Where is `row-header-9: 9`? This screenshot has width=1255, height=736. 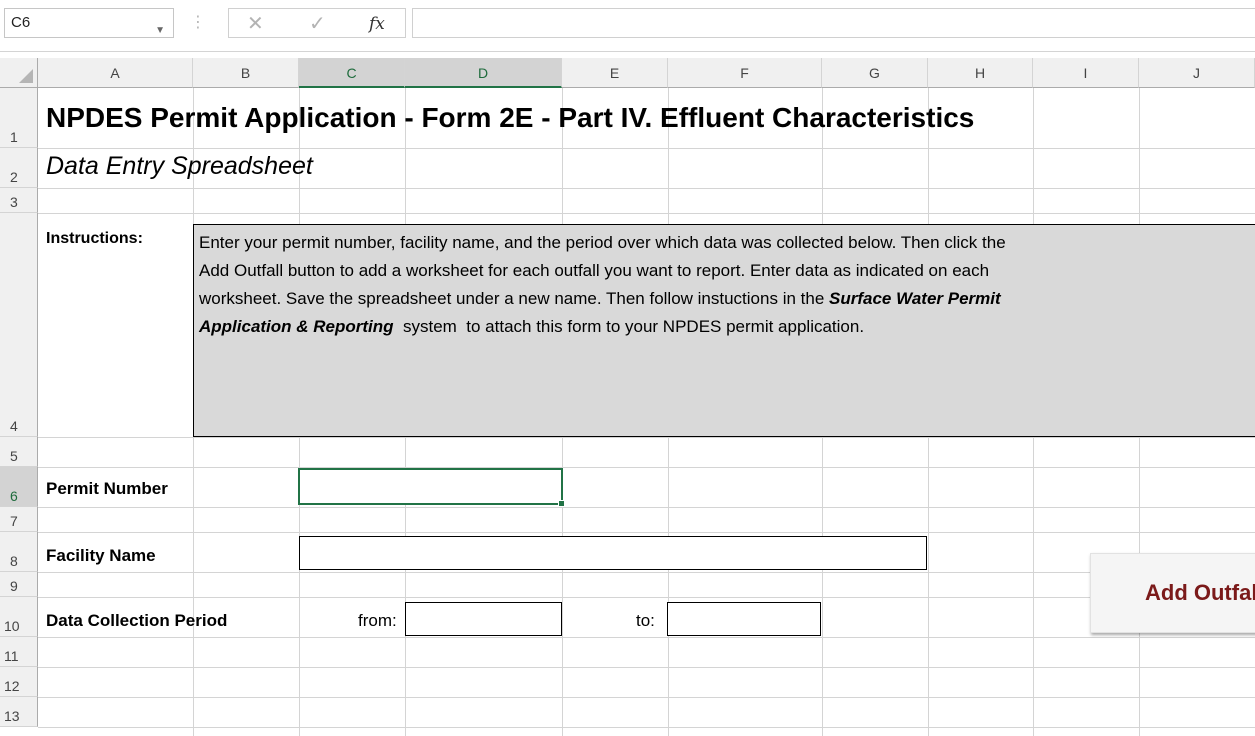
row-header-9: 9 is located at coordinates (19, 584).